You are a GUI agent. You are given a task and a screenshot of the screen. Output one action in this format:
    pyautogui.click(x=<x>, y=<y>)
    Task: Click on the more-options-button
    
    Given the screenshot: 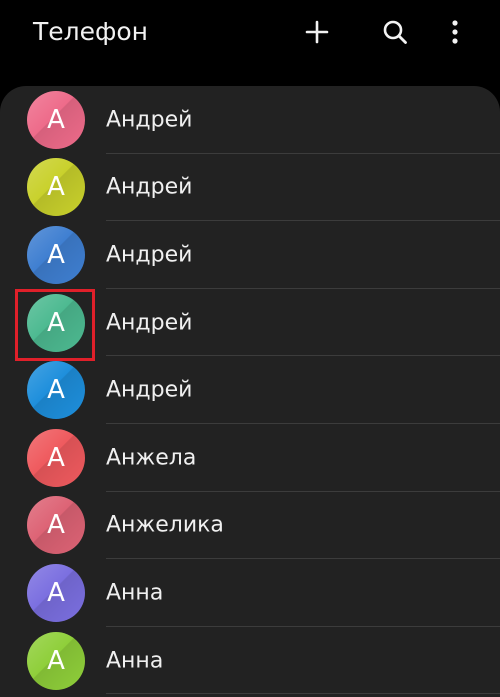 What is the action you would take?
    pyautogui.click(x=455, y=32)
    